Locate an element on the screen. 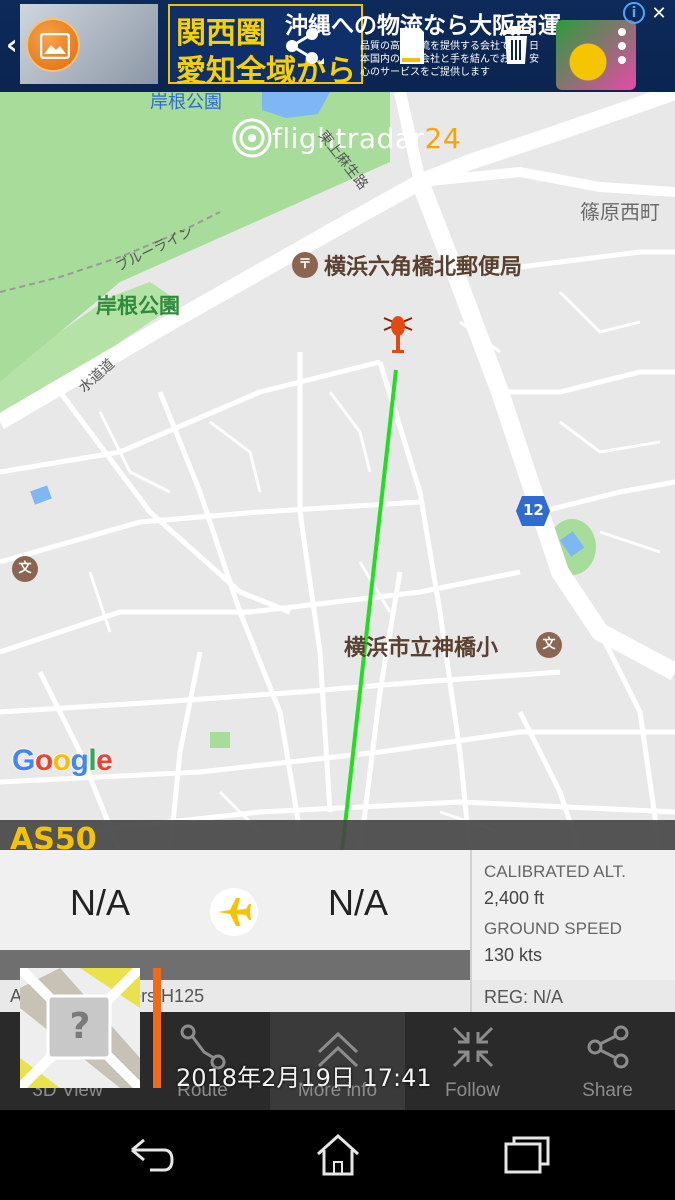 This screenshot has height=1200, width=675. radar-icon is located at coordinates (252, 138).